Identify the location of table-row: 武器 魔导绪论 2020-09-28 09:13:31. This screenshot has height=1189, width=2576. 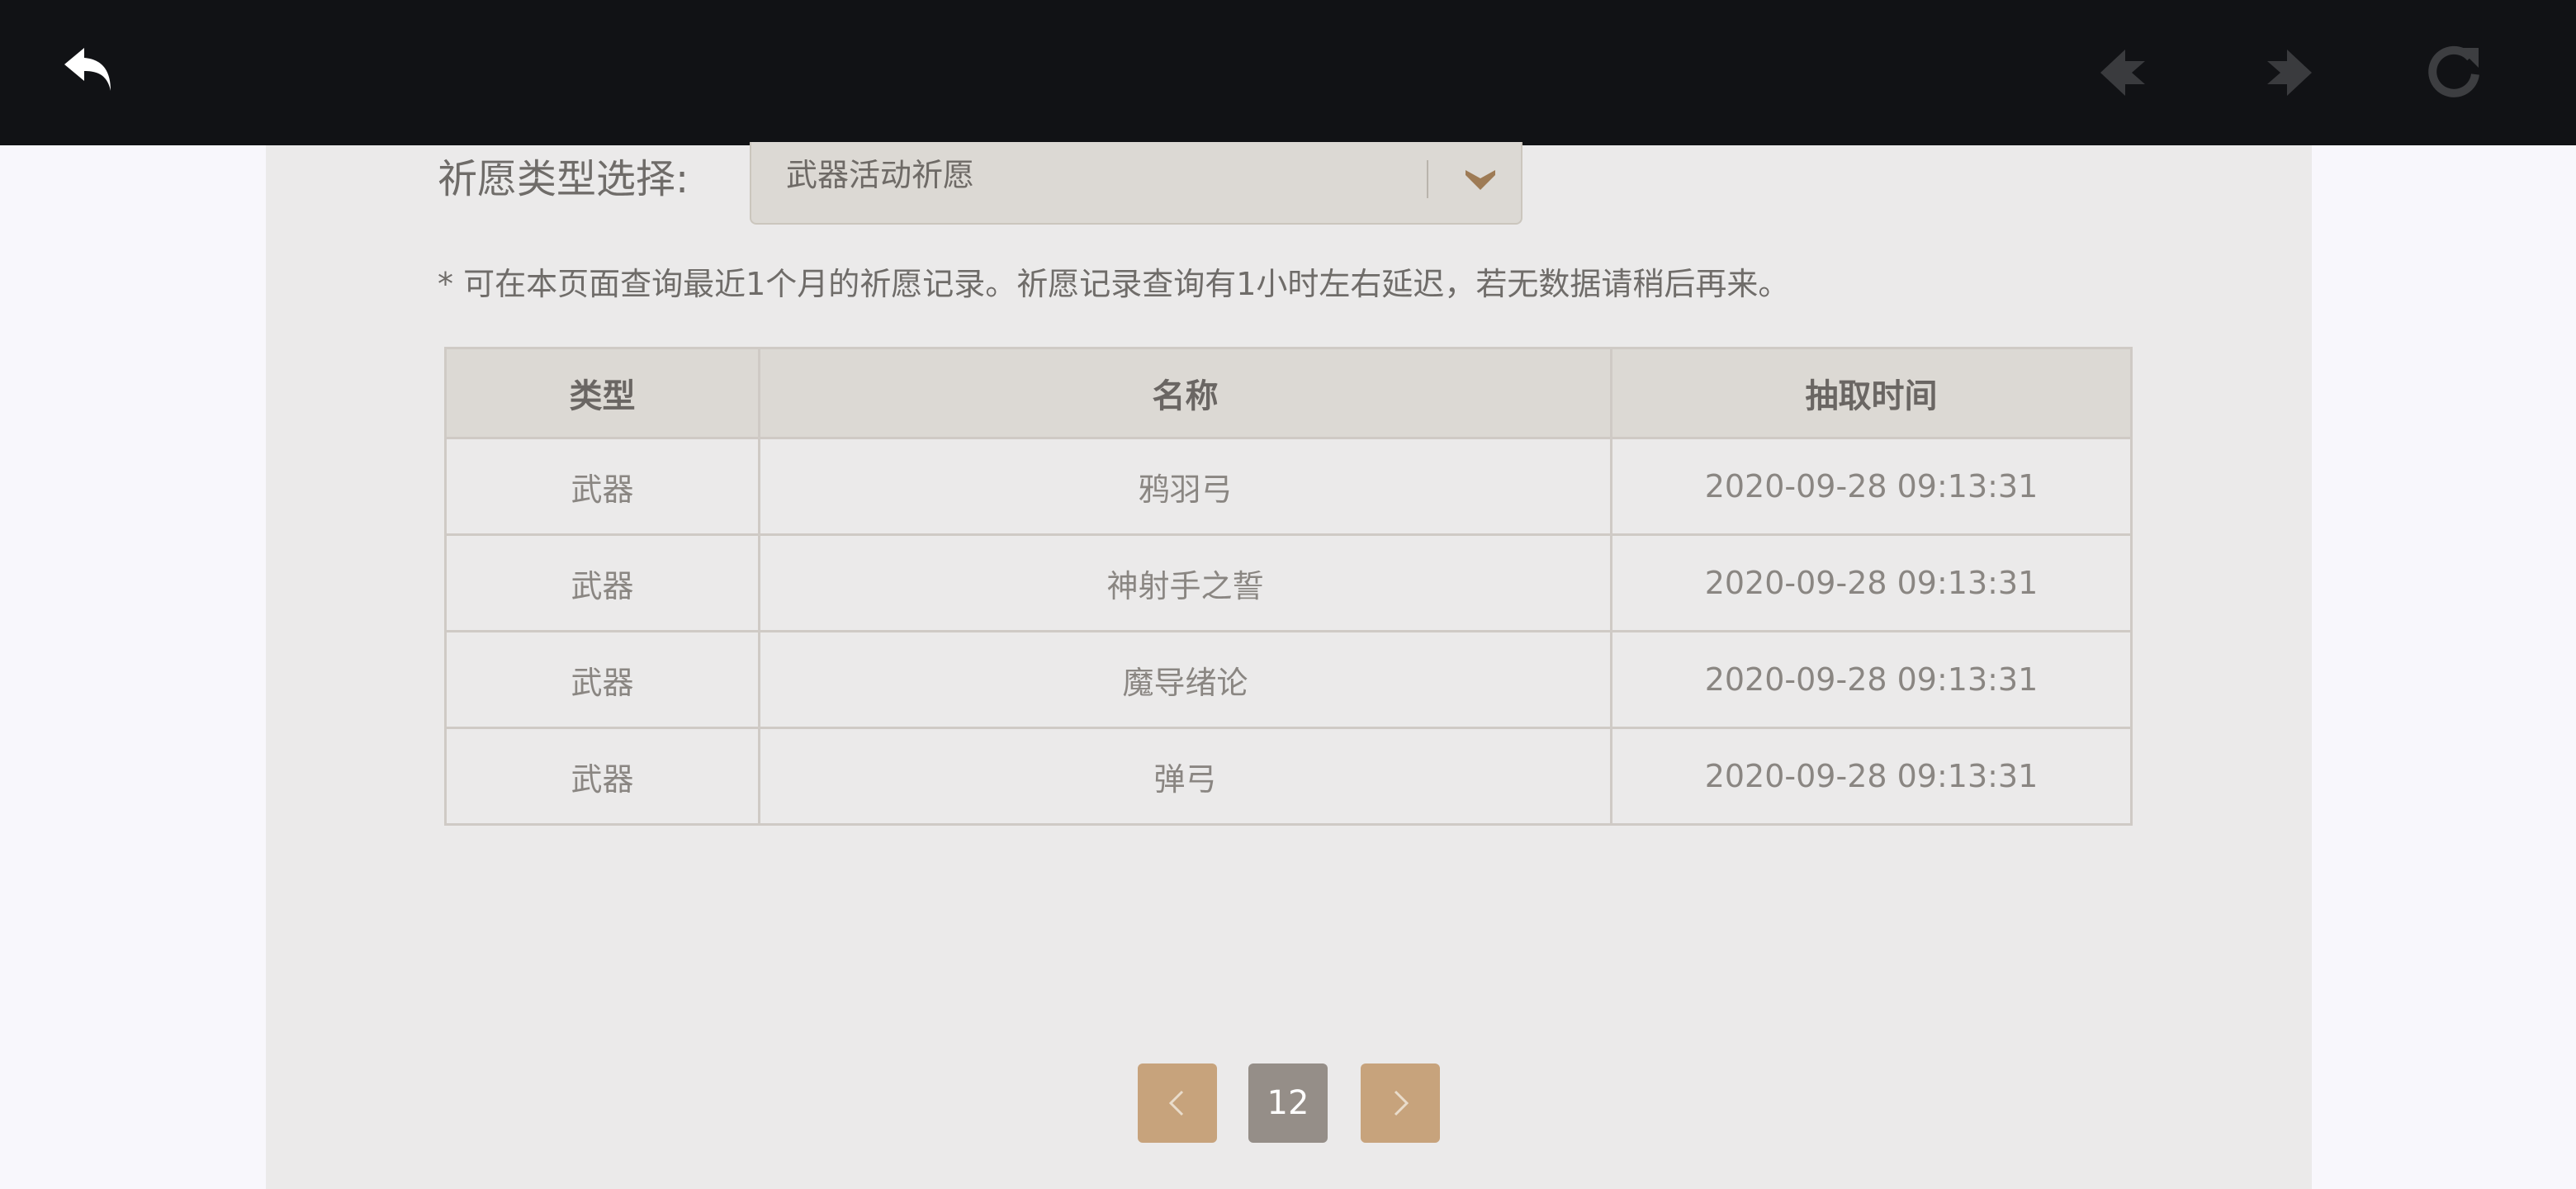
(1288, 679).